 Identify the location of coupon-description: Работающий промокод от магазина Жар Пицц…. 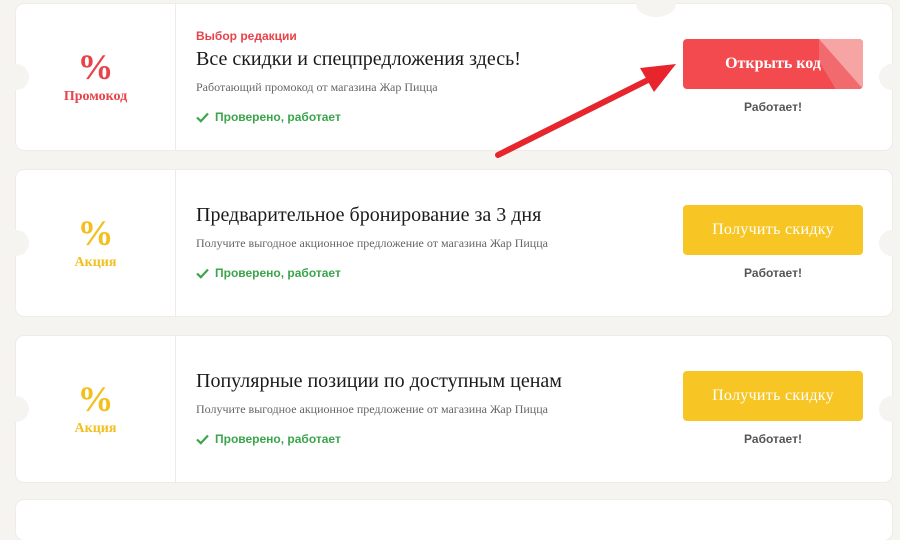
(317, 87).